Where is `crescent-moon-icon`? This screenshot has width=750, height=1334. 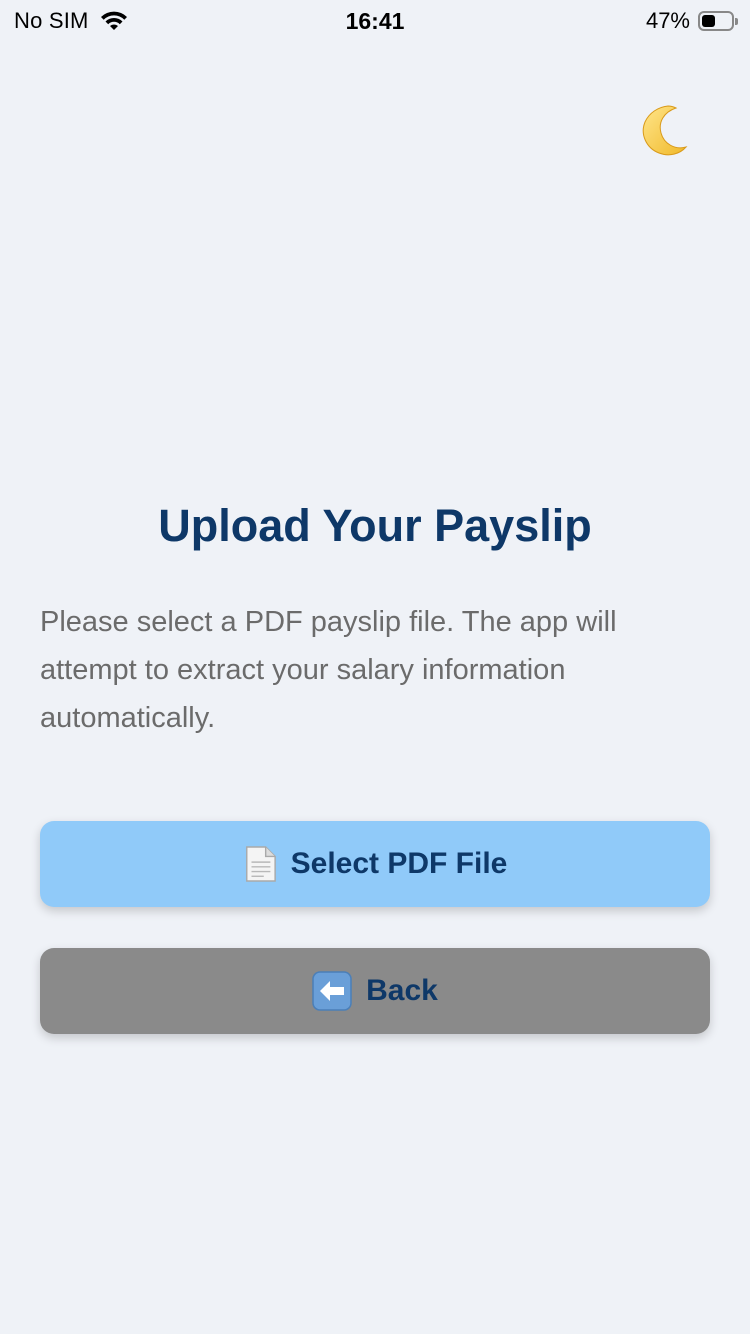 crescent-moon-icon is located at coordinates (665, 130).